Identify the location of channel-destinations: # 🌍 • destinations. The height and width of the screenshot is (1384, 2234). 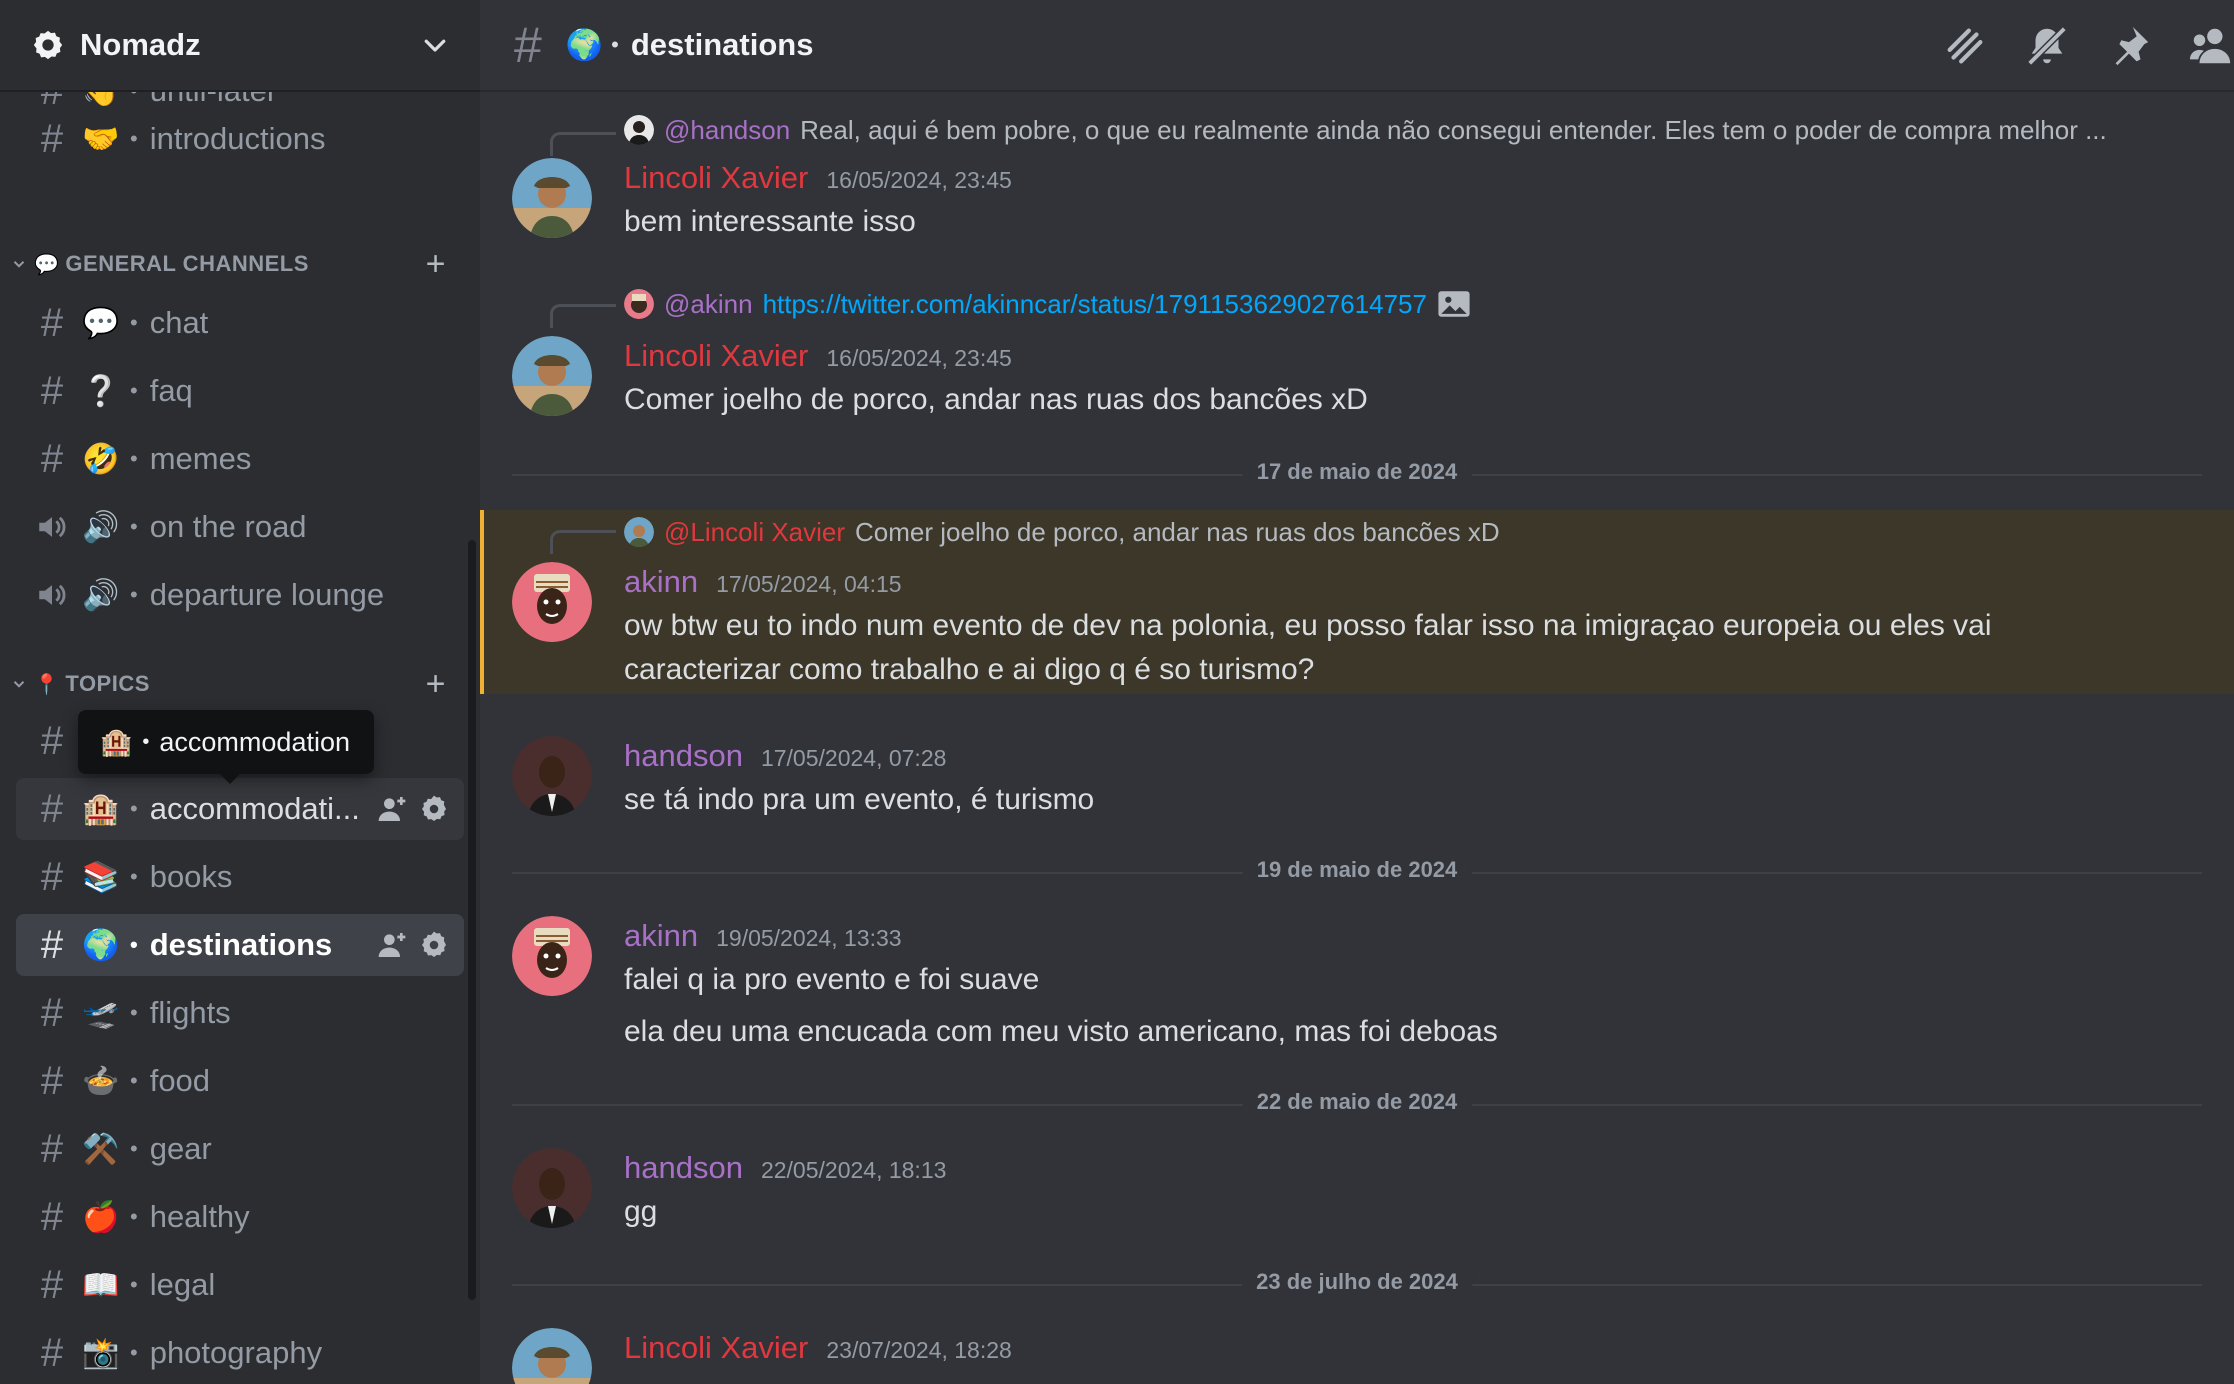
(240, 945).